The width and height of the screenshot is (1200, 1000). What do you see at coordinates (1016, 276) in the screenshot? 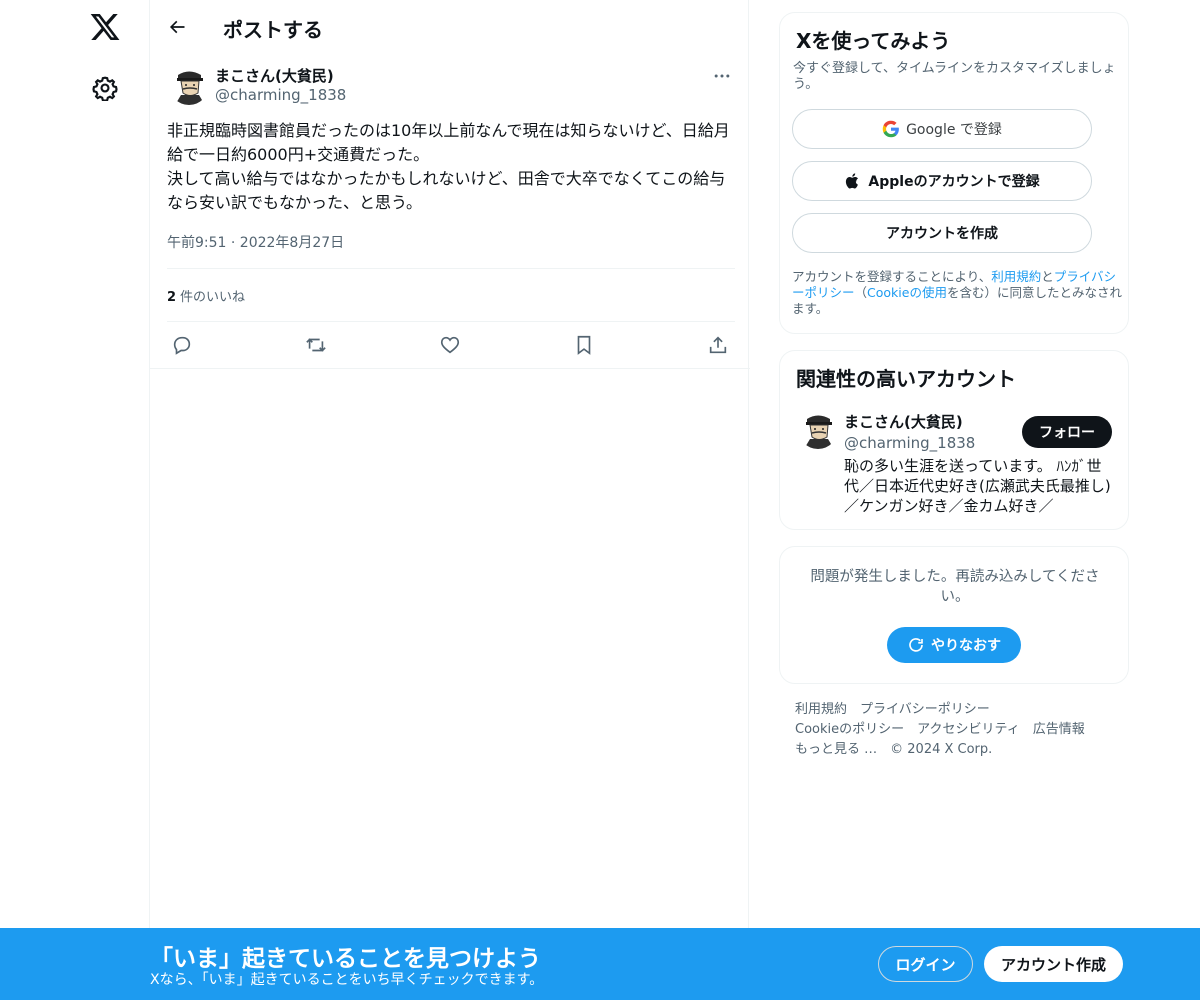
I see `terms-of-service-link: 利用規約` at bounding box center [1016, 276].